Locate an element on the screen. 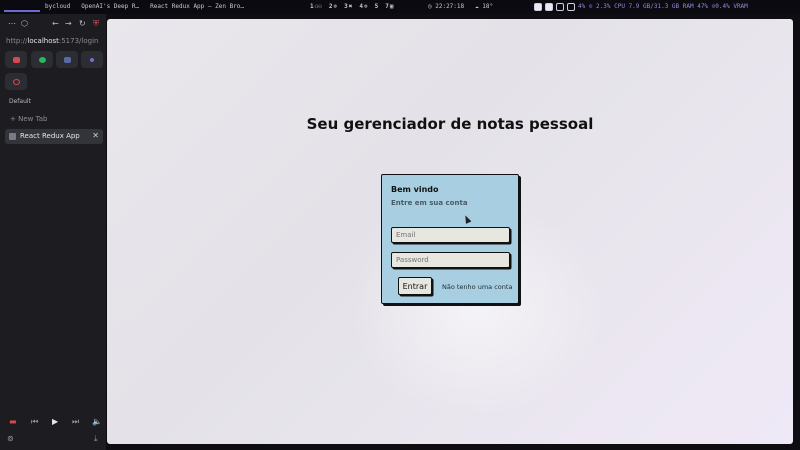 Image resolution: width=800 pixels, height=450 pixels. media-source-icon: ▬ is located at coordinates (13, 421).